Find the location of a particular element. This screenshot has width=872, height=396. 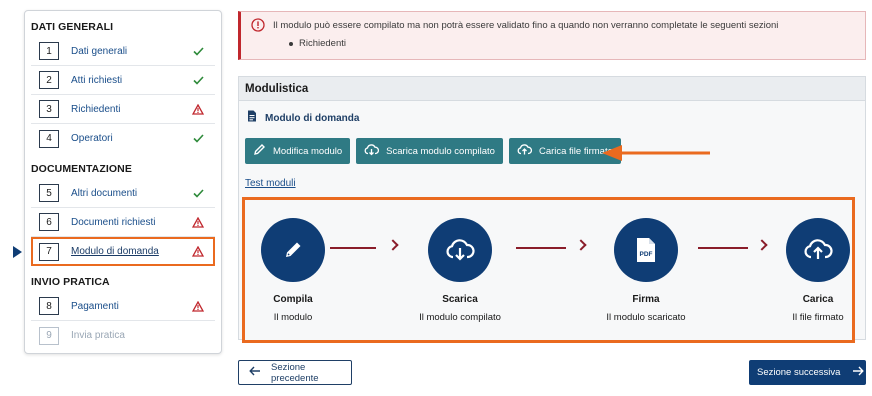

panel-title: Modulistica is located at coordinates (552, 89).